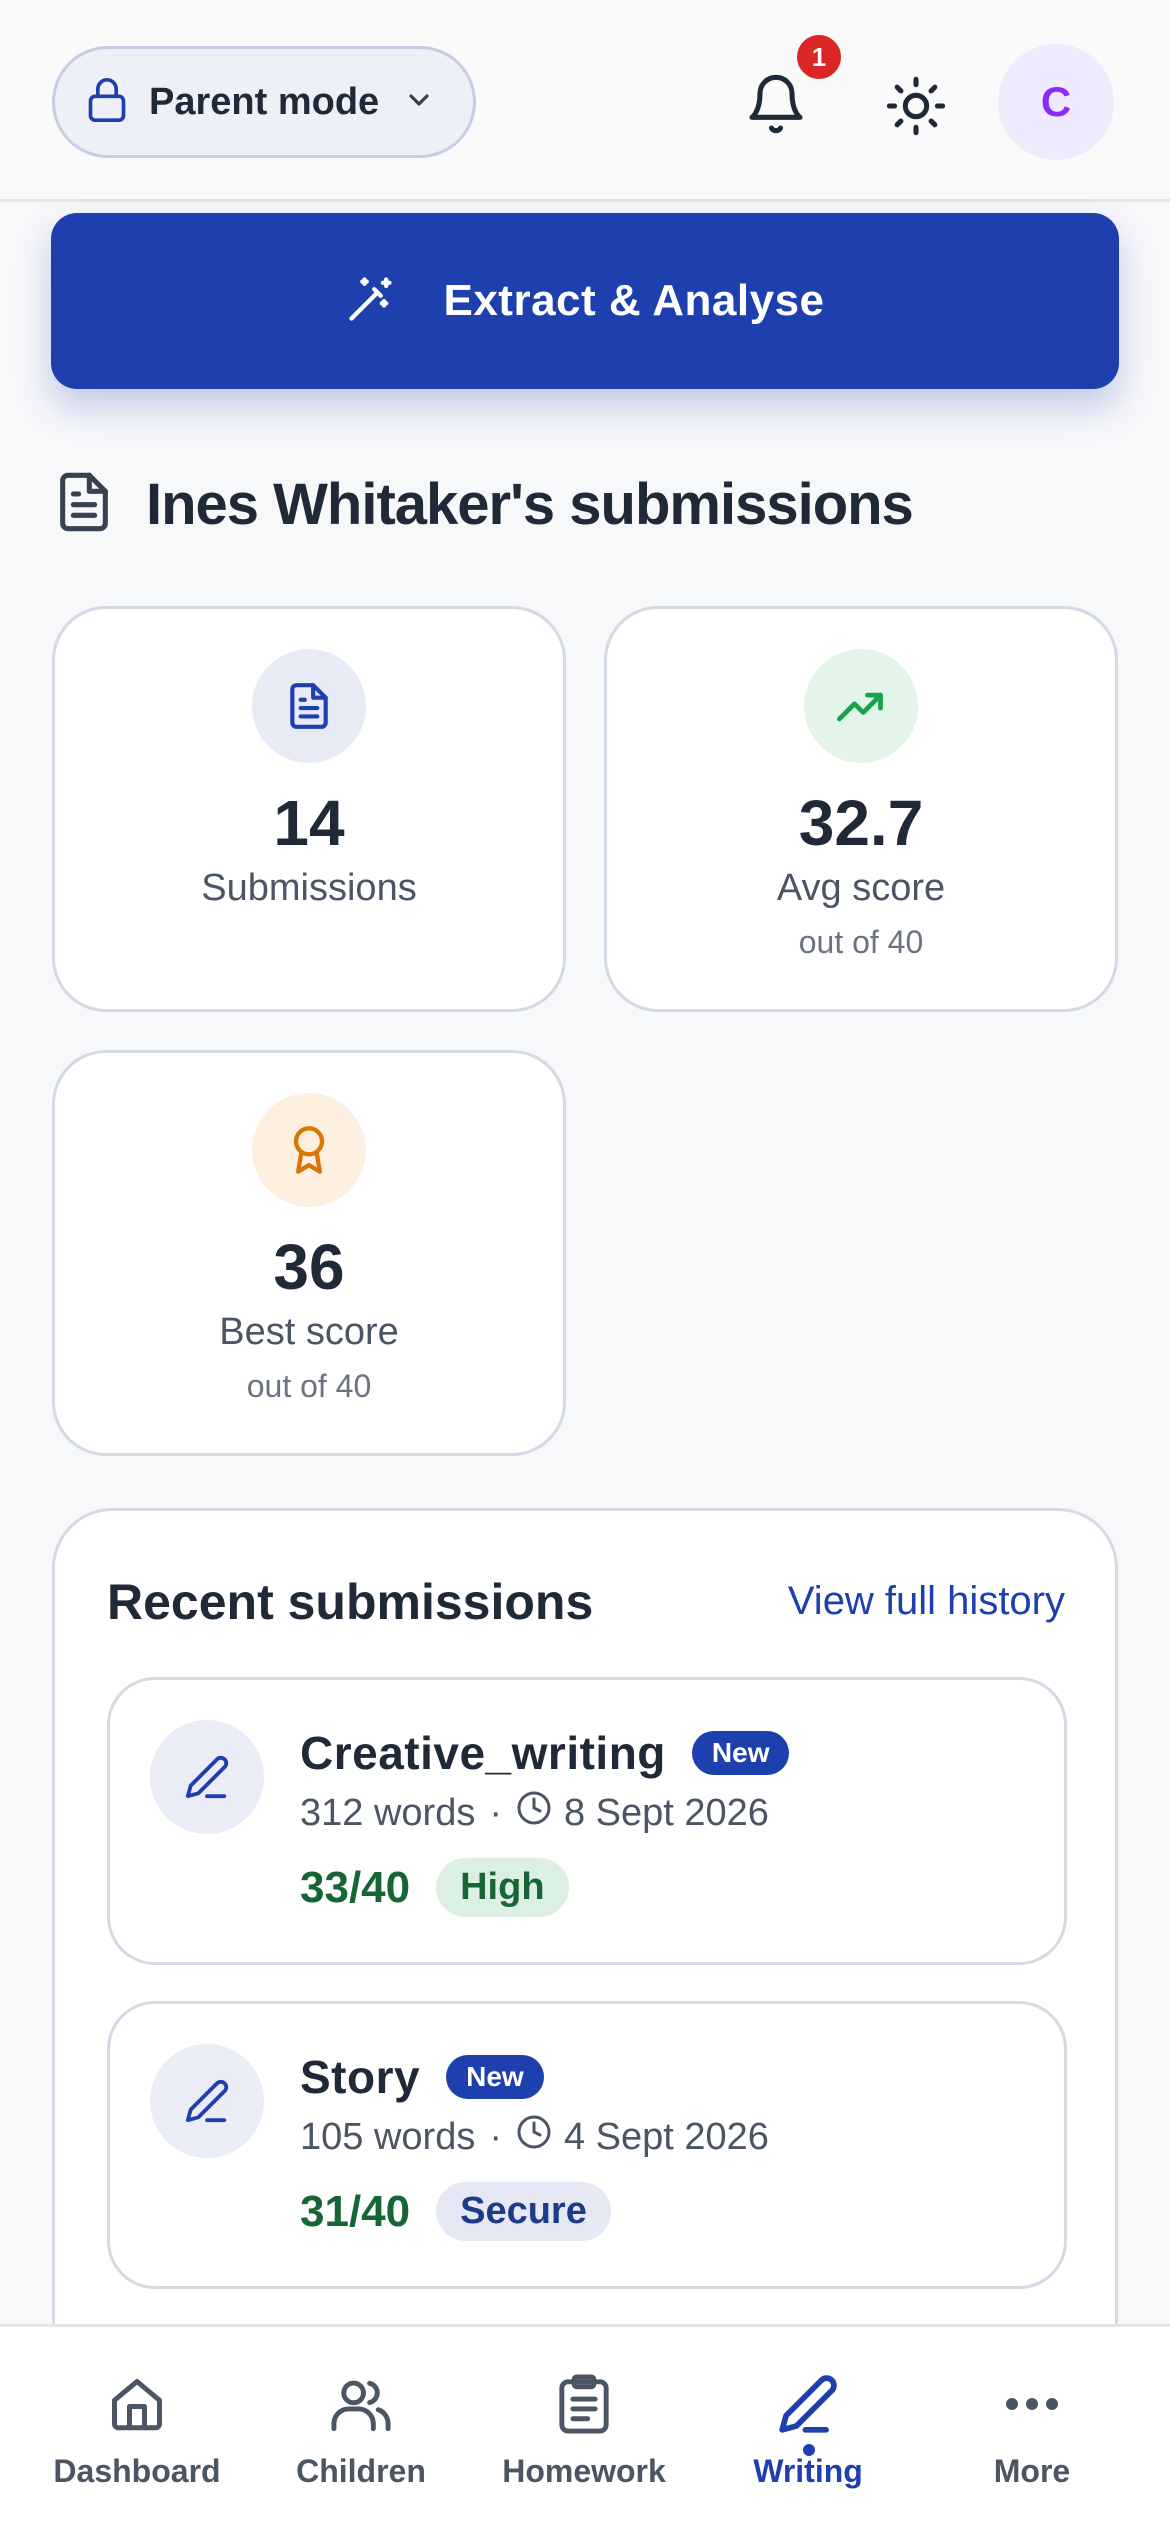  I want to click on award-icon, so click(309, 1150).